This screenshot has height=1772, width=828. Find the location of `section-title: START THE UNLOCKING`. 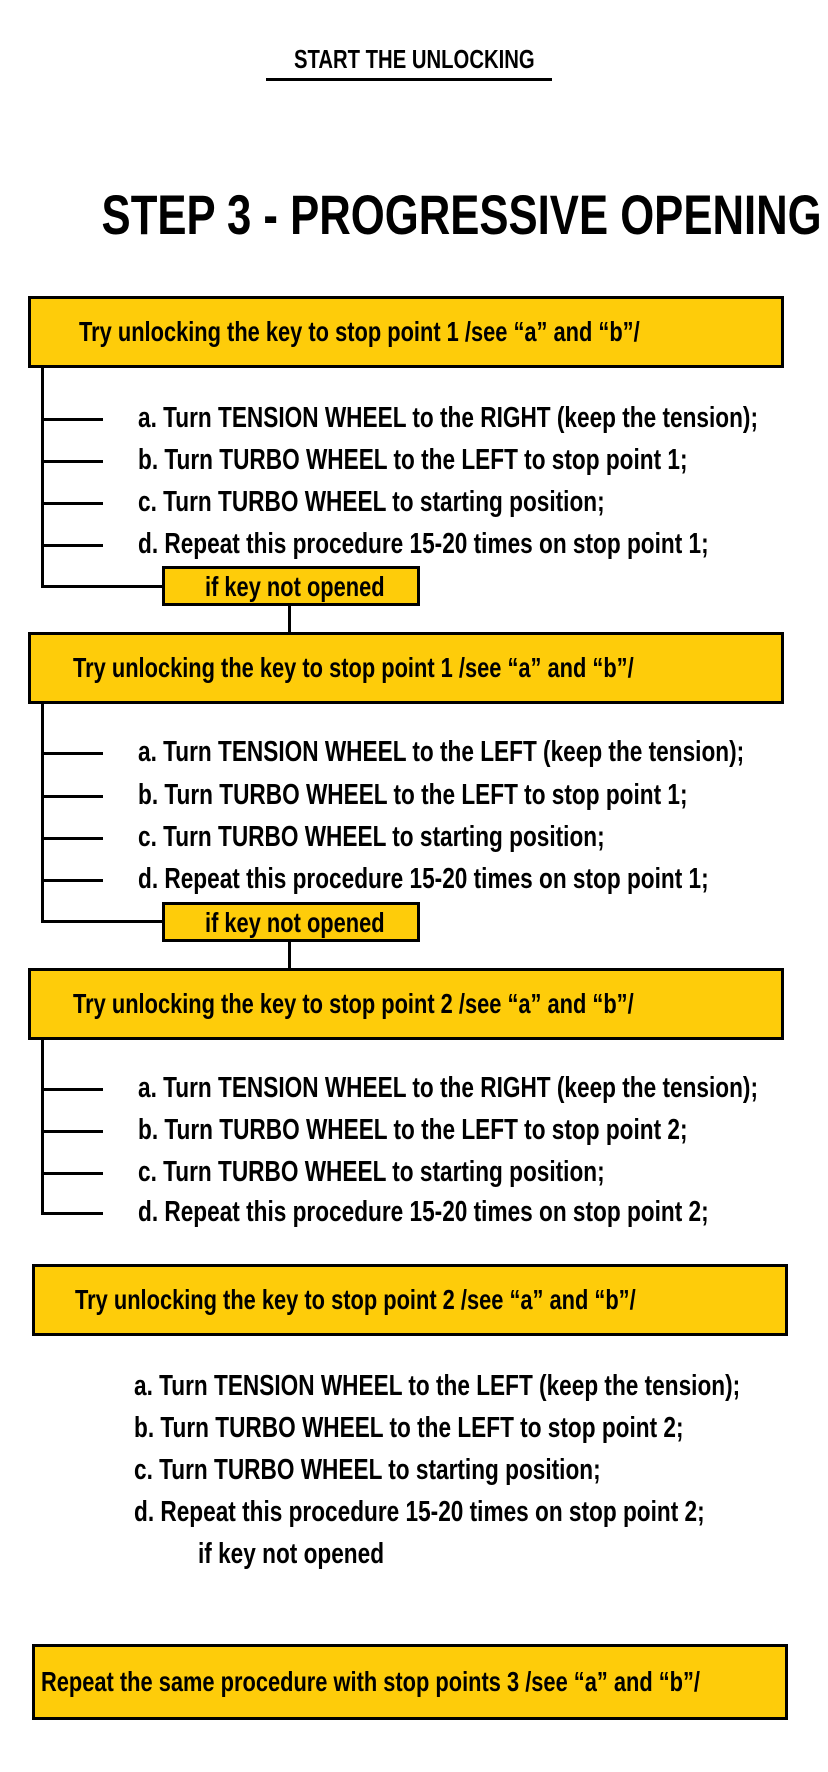

section-title: START THE UNLOCKING is located at coordinates (414, 59).